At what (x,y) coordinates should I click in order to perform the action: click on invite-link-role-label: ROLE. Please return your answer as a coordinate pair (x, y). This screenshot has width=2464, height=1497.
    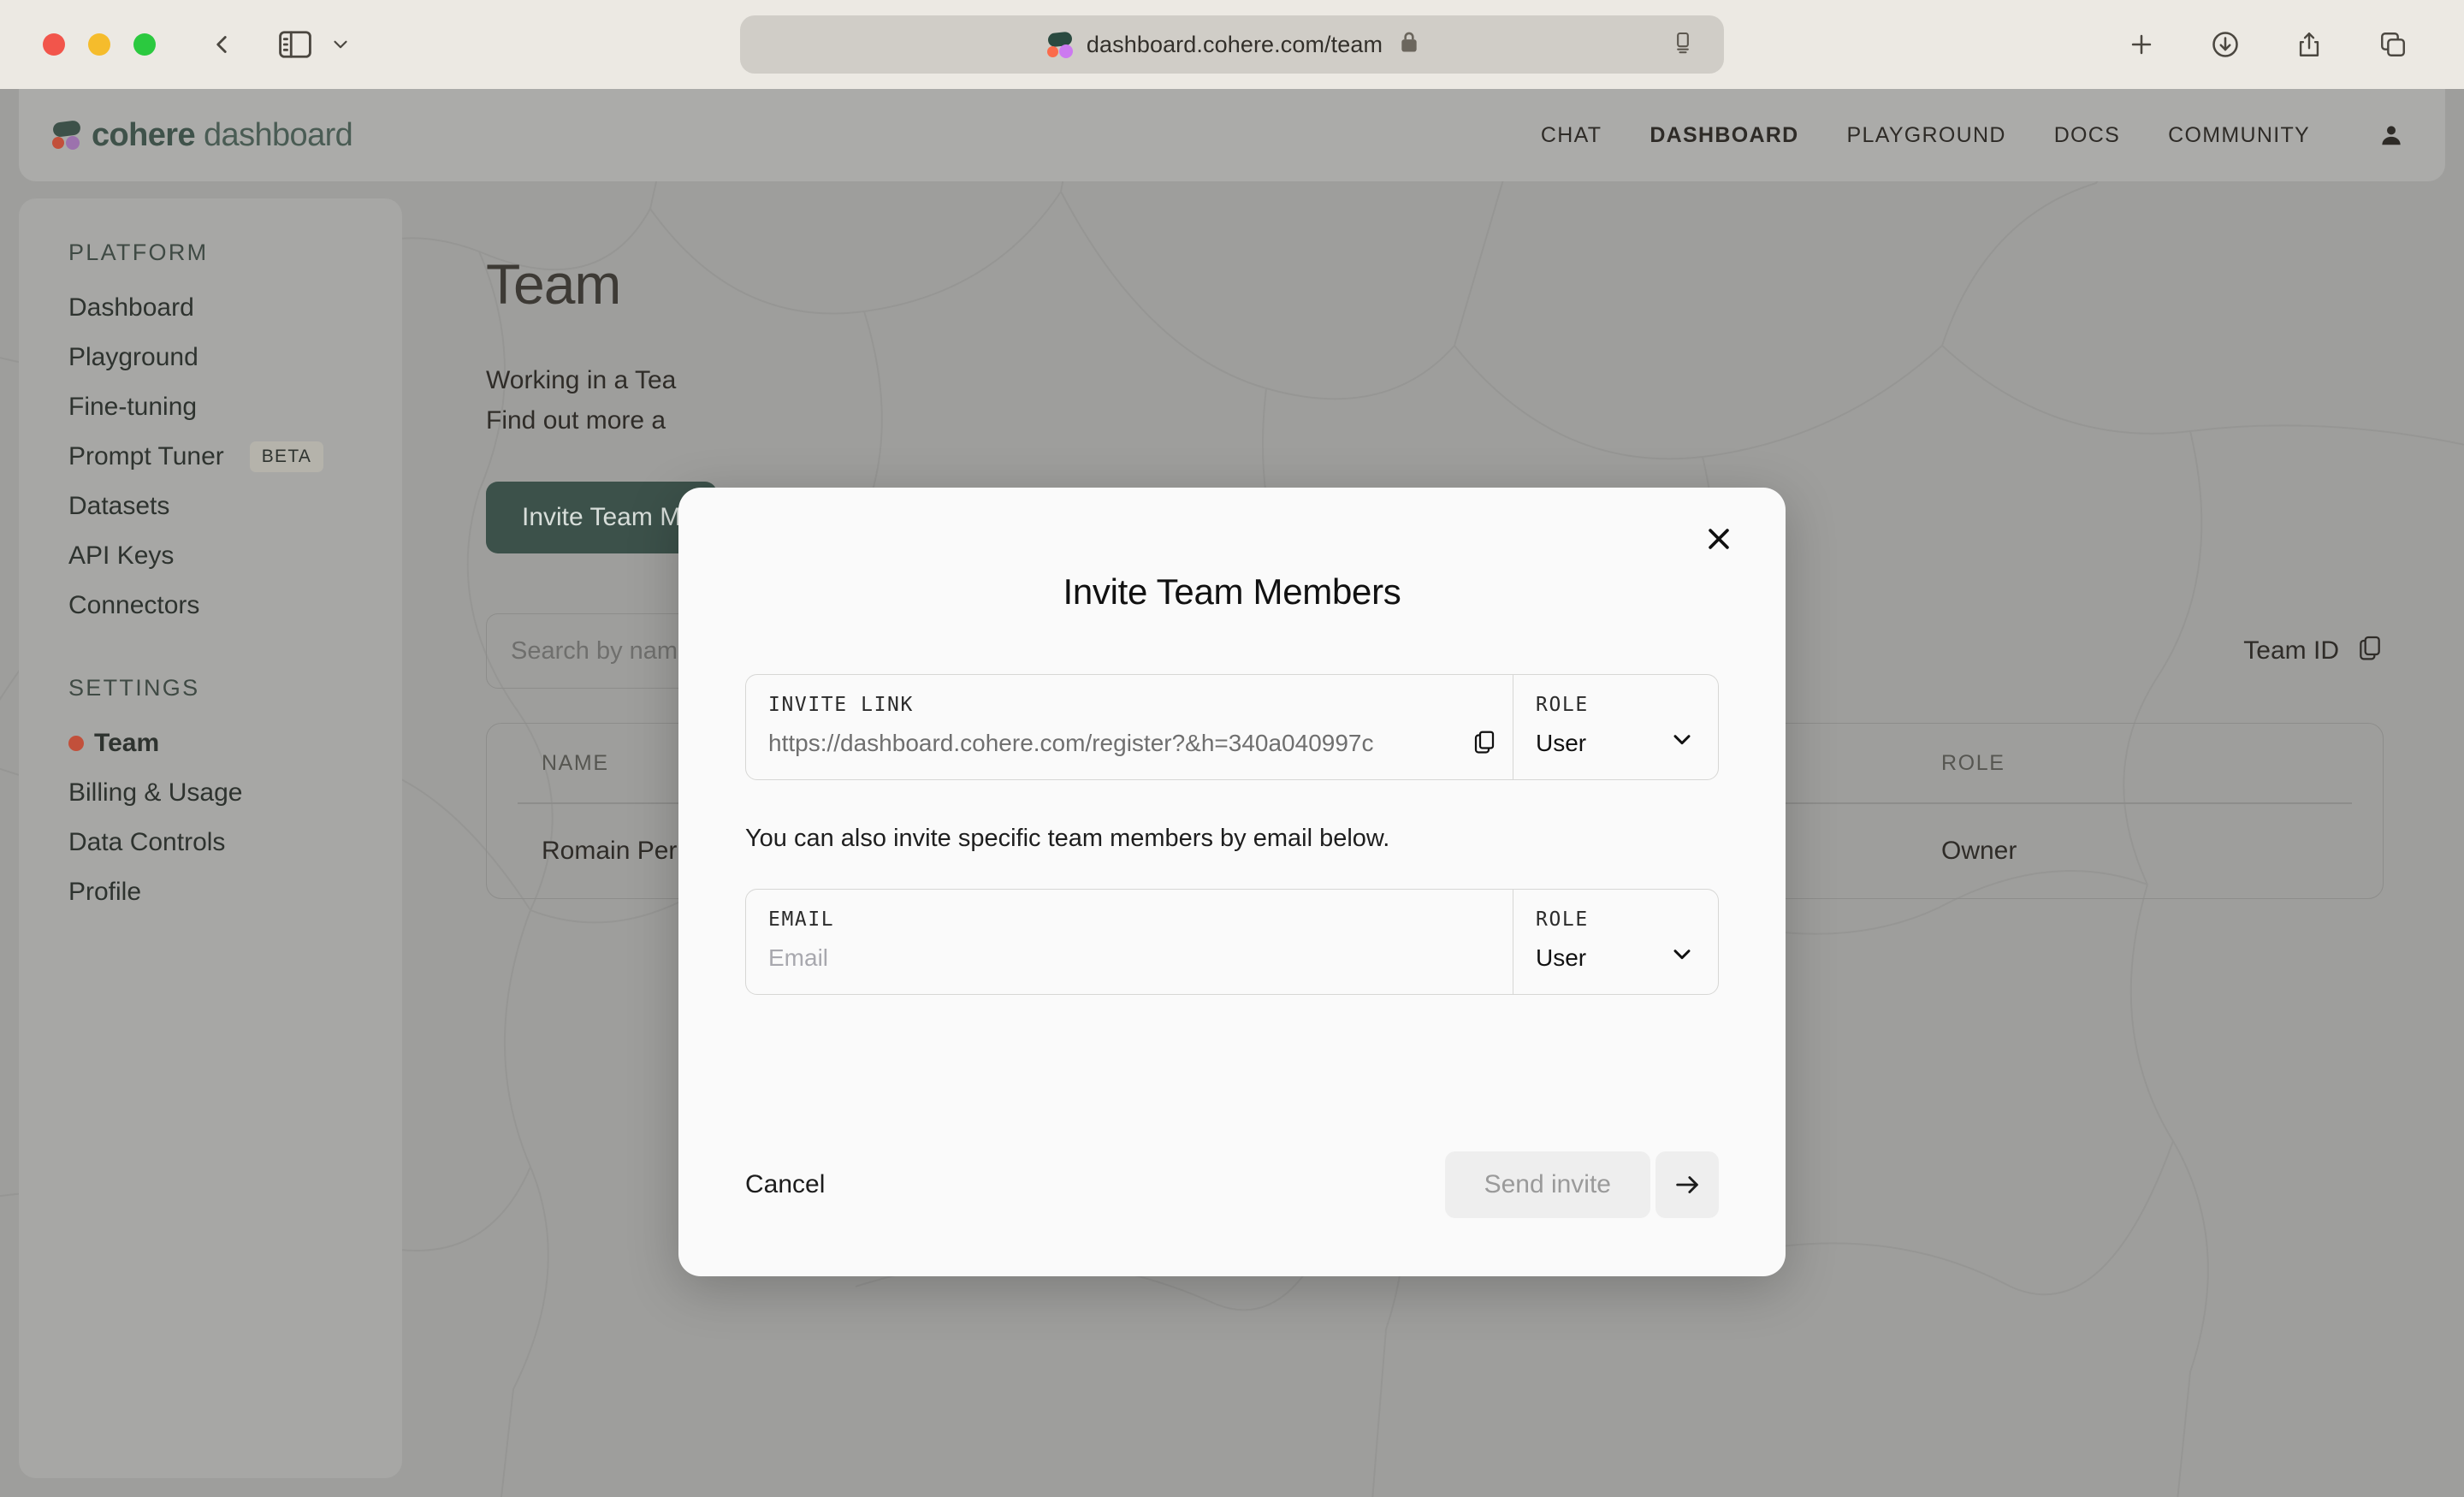
    Looking at the image, I should click on (1562, 705).